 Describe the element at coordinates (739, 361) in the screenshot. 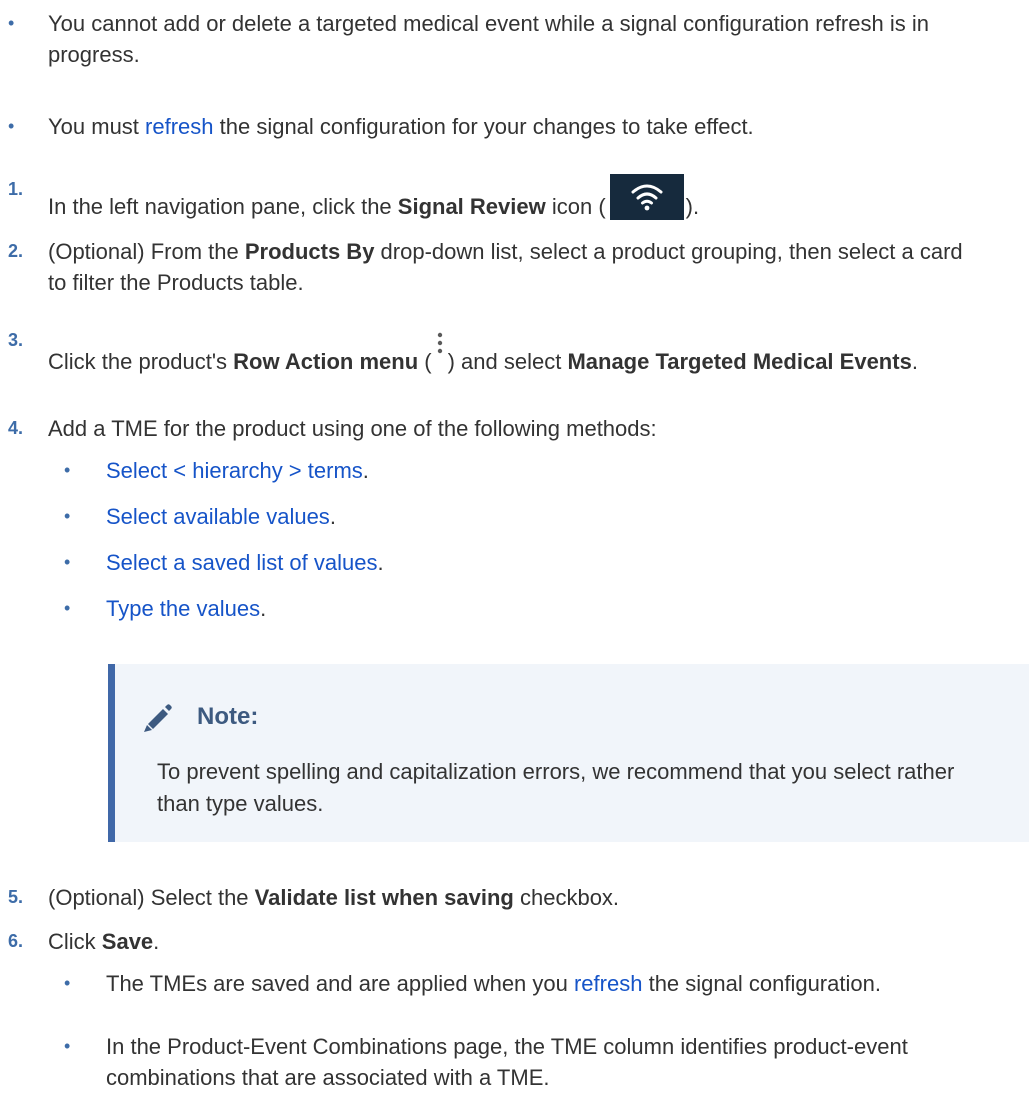

I see `manage-tme-label: Manage Targeted Medical Events` at that location.